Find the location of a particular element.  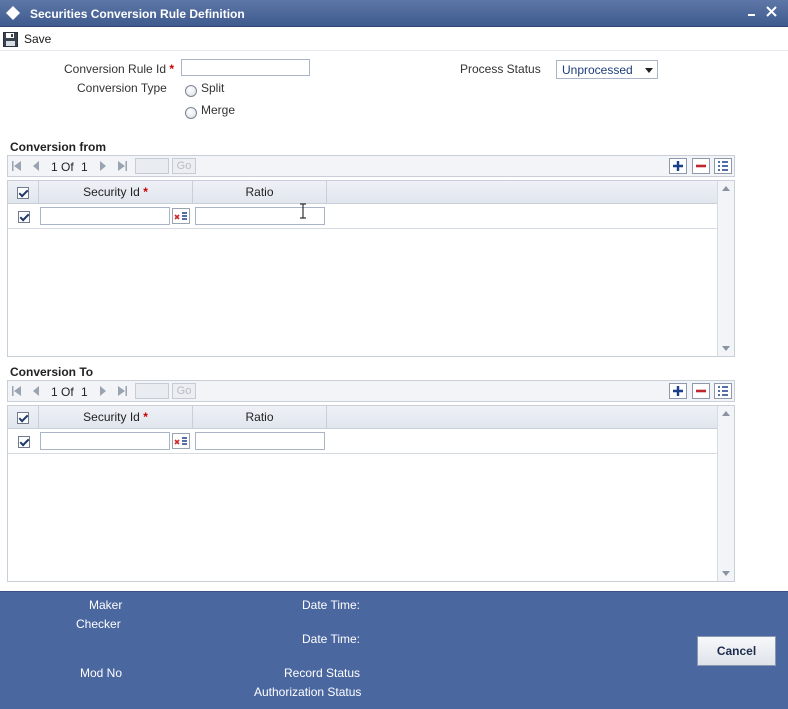

maker-label: Maker is located at coordinates (106, 605).